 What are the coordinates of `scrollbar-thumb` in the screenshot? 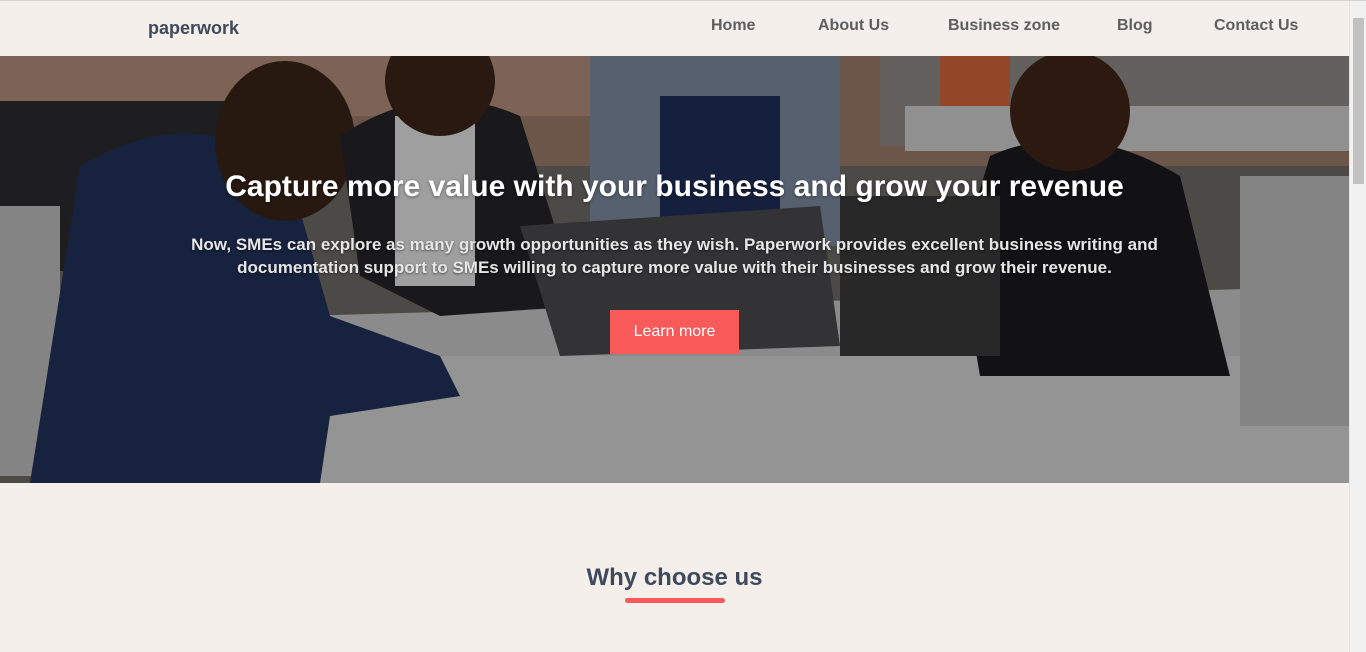 It's located at (1358, 101).